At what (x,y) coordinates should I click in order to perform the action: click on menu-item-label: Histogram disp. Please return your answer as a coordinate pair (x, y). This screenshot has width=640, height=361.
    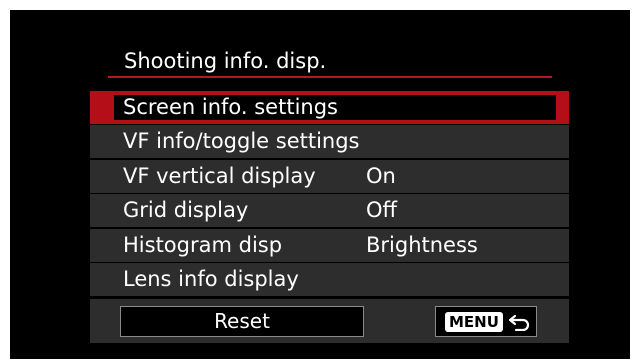
    Looking at the image, I should click on (203, 244).